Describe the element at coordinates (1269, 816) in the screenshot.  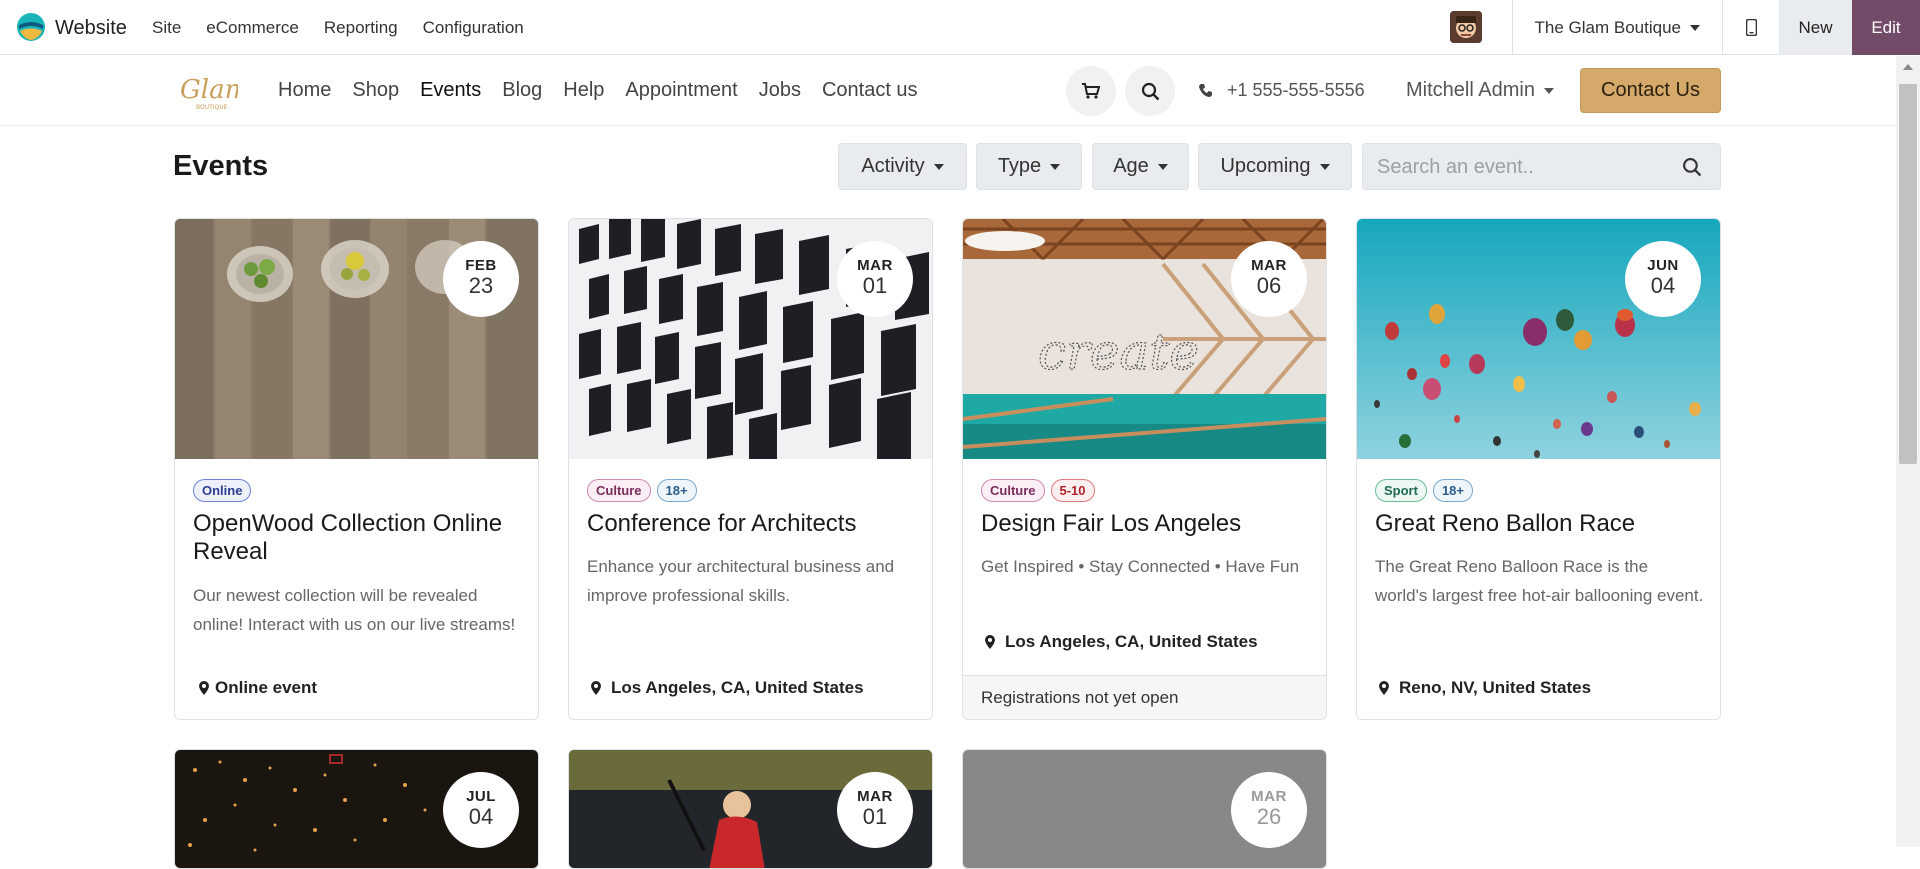
I see `event-day: 26` at that location.